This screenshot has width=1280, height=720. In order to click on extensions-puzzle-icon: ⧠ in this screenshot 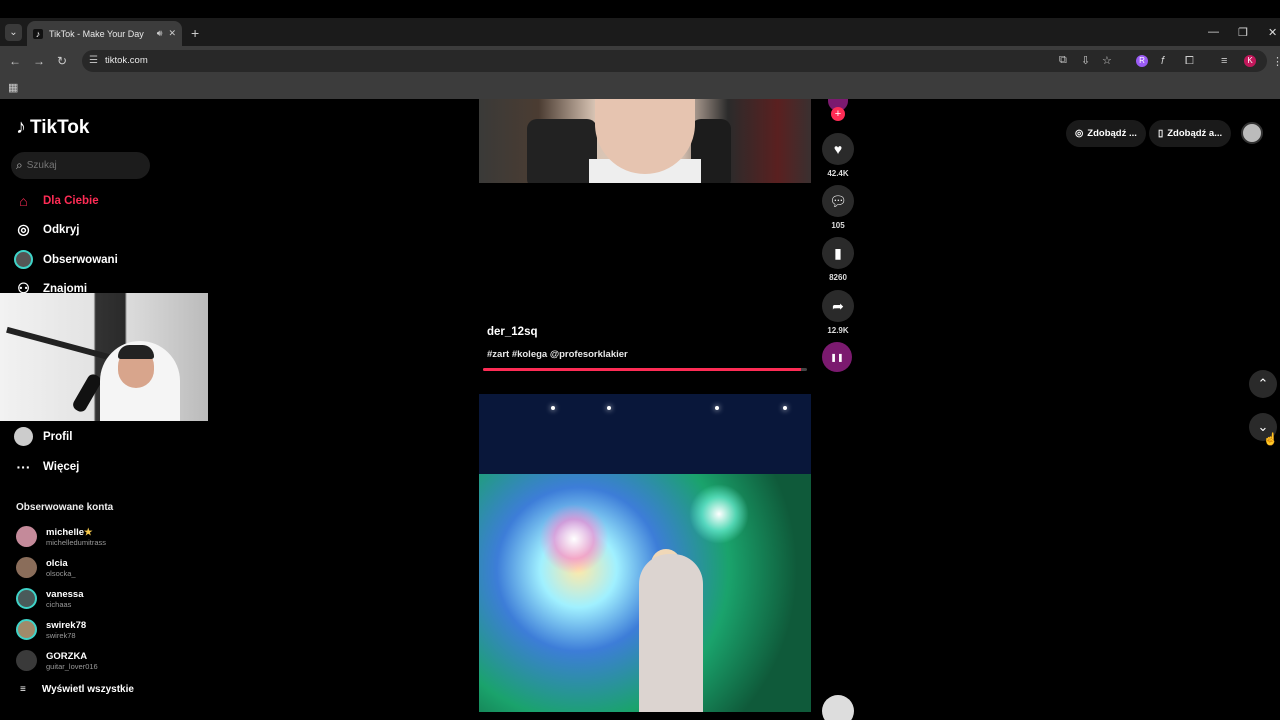, I will do `click(1189, 61)`.